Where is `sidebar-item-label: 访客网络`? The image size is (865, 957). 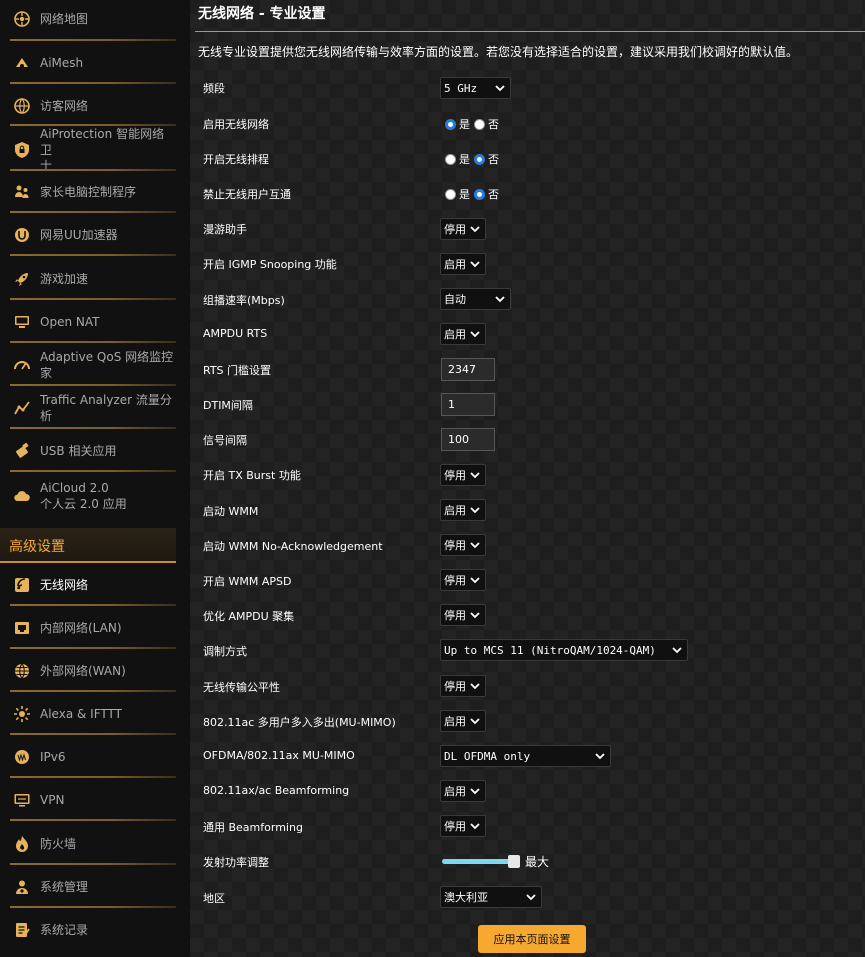 sidebar-item-label: 访客网络 is located at coordinates (64, 106).